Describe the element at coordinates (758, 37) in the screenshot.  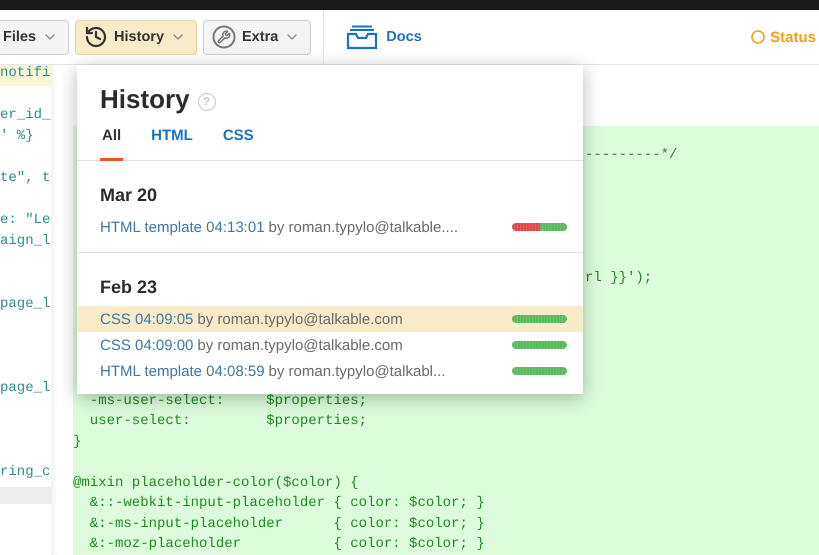
I see `circle-icon` at that location.